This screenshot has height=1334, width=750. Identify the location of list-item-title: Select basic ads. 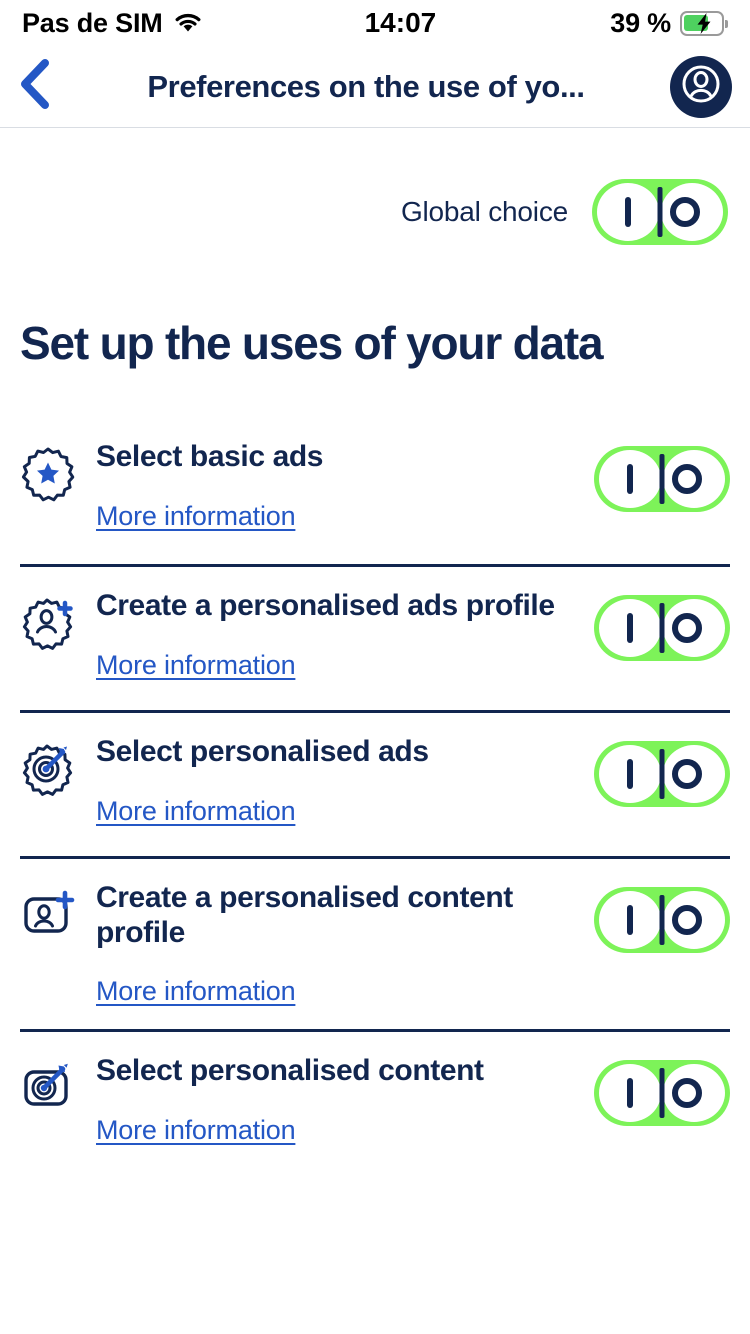
(210, 456).